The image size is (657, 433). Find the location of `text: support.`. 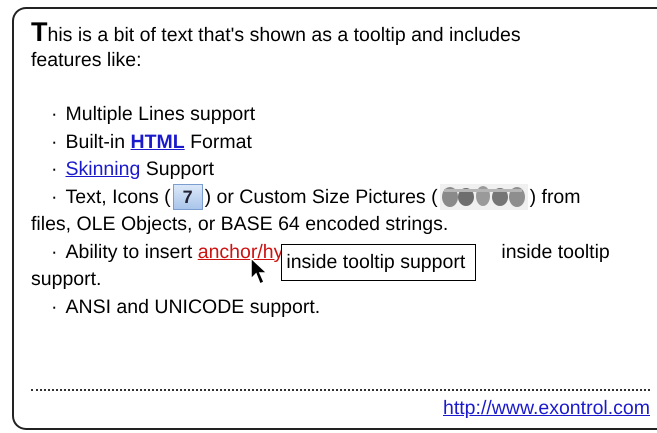

text: support. is located at coordinates (66, 279).